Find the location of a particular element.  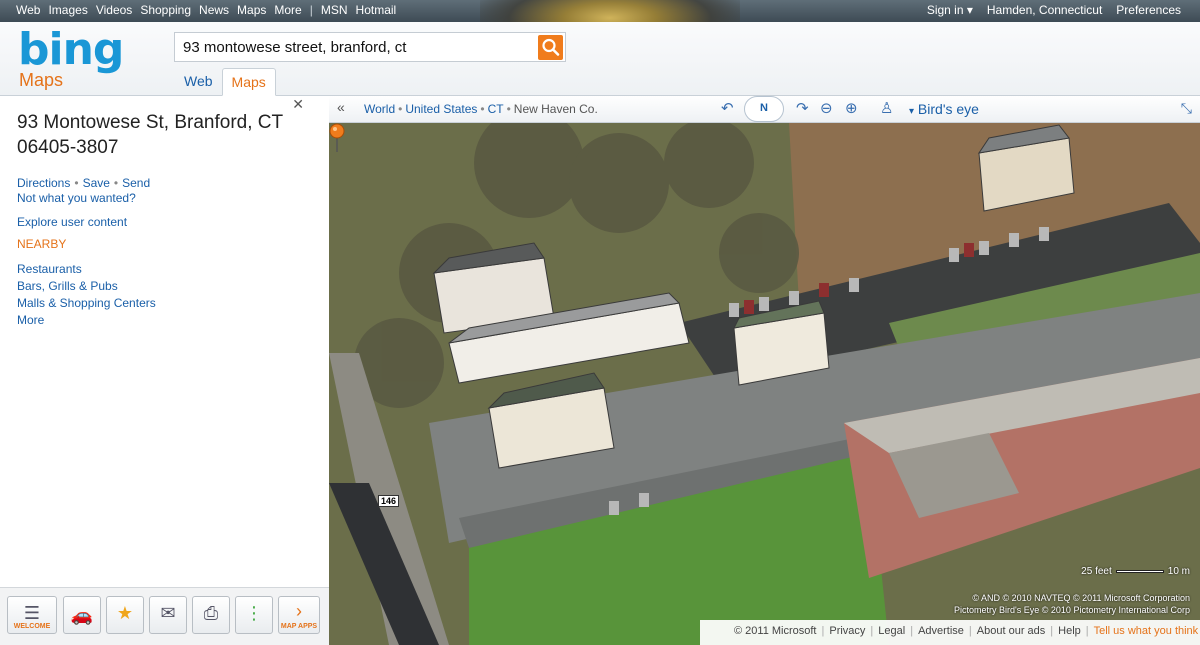

nav-more: More is located at coordinates (287, 10).